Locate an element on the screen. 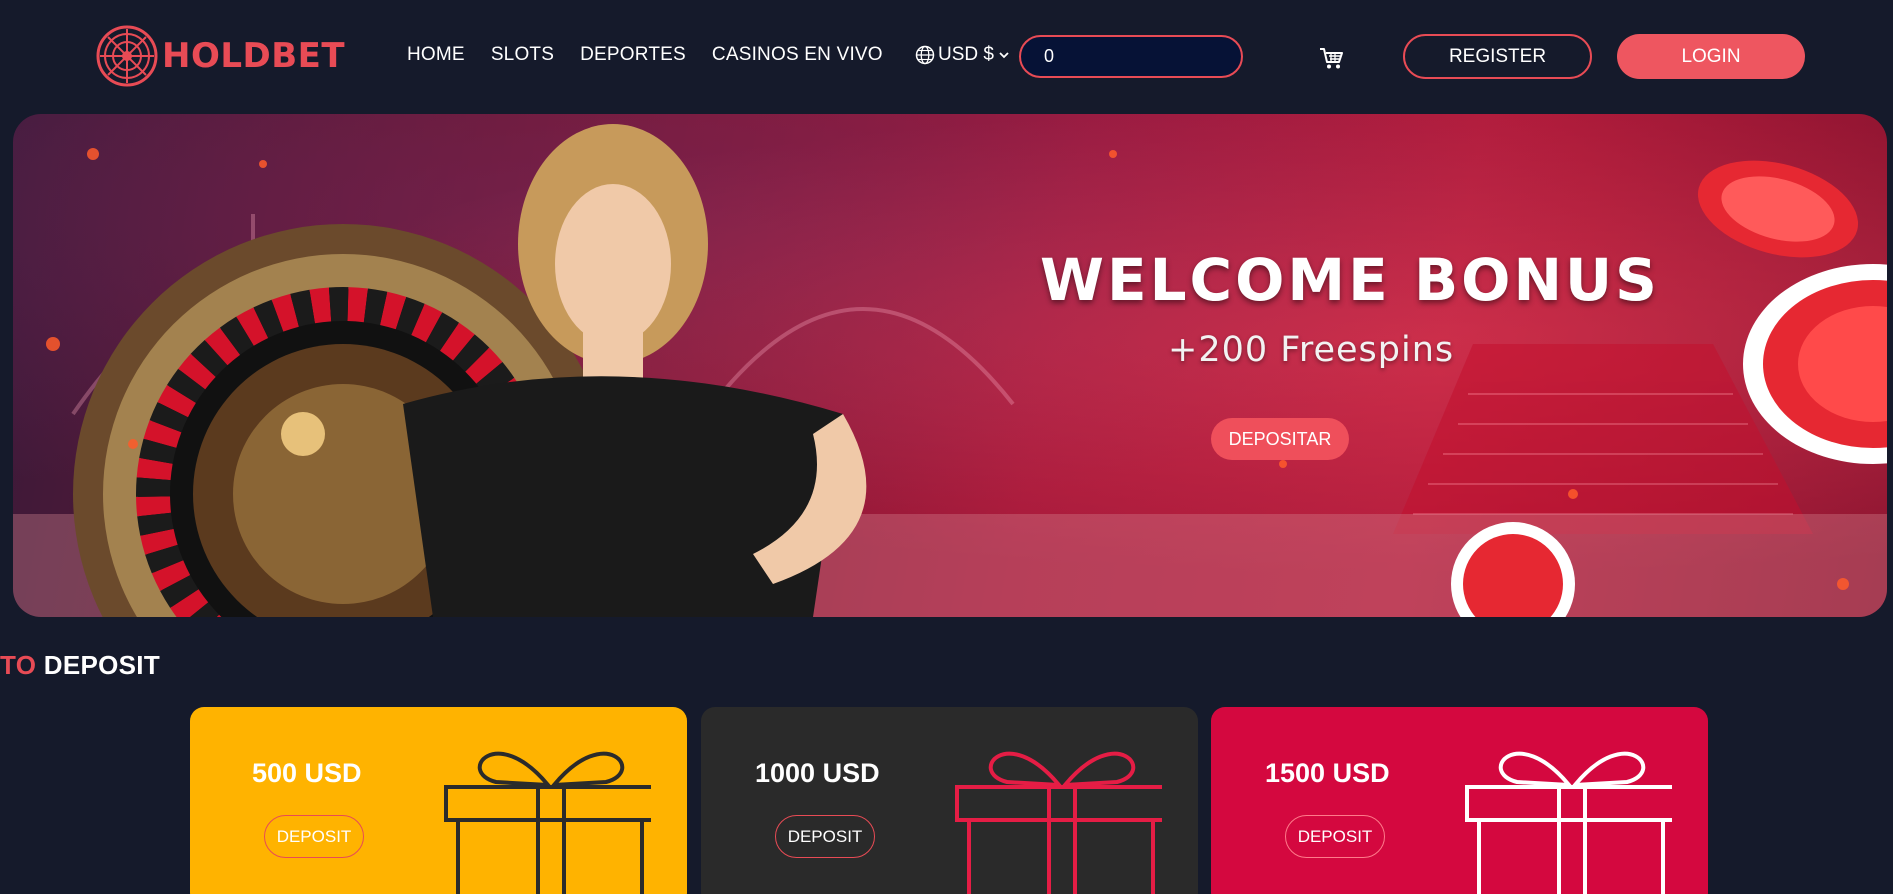 The height and width of the screenshot is (894, 1893). brand-logo: HOLDBET is located at coordinates (219, 56).